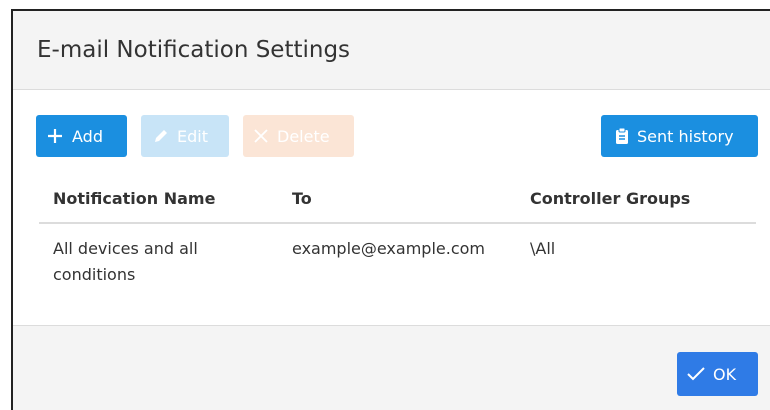  What do you see at coordinates (87, 136) in the screenshot?
I see `add-button-label: Add` at bounding box center [87, 136].